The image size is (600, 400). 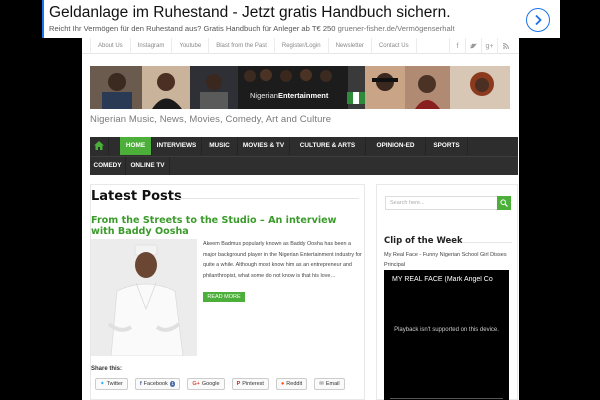 I want to click on share-twitter-label: Twitter, so click(x=114, y=384).